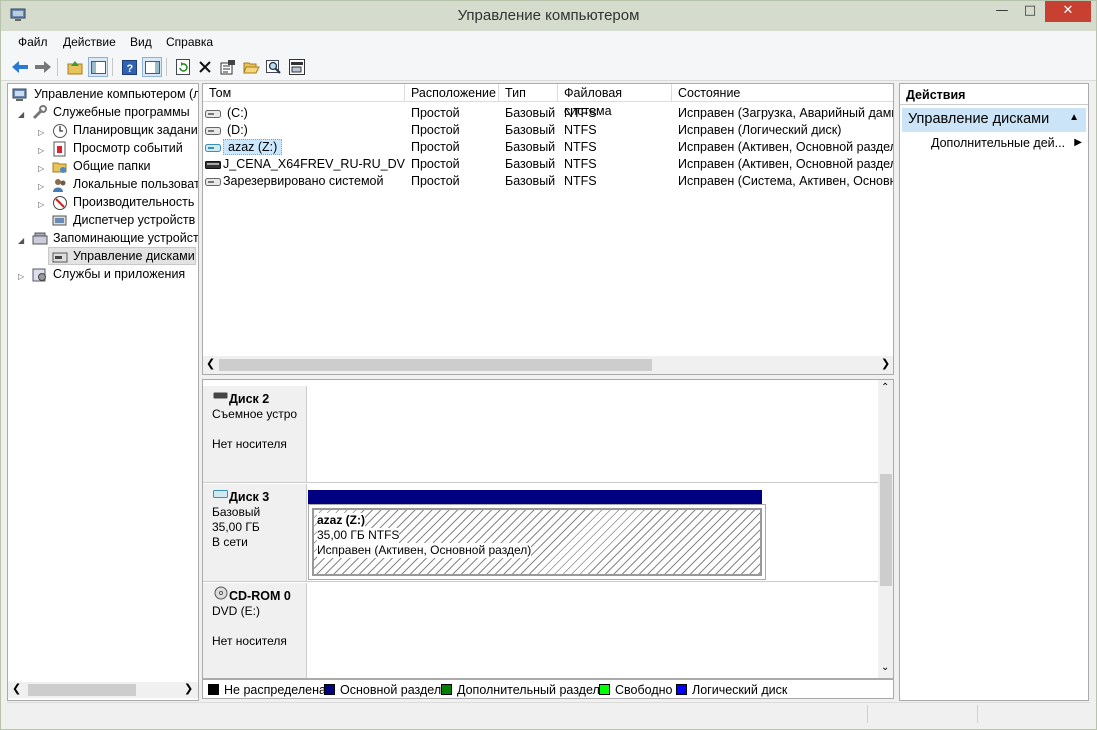  What do you see at coordinates (341, 520) in the screenshot?
I see `partition-label: azaz (Z:)` at bounding box center [341, 520].